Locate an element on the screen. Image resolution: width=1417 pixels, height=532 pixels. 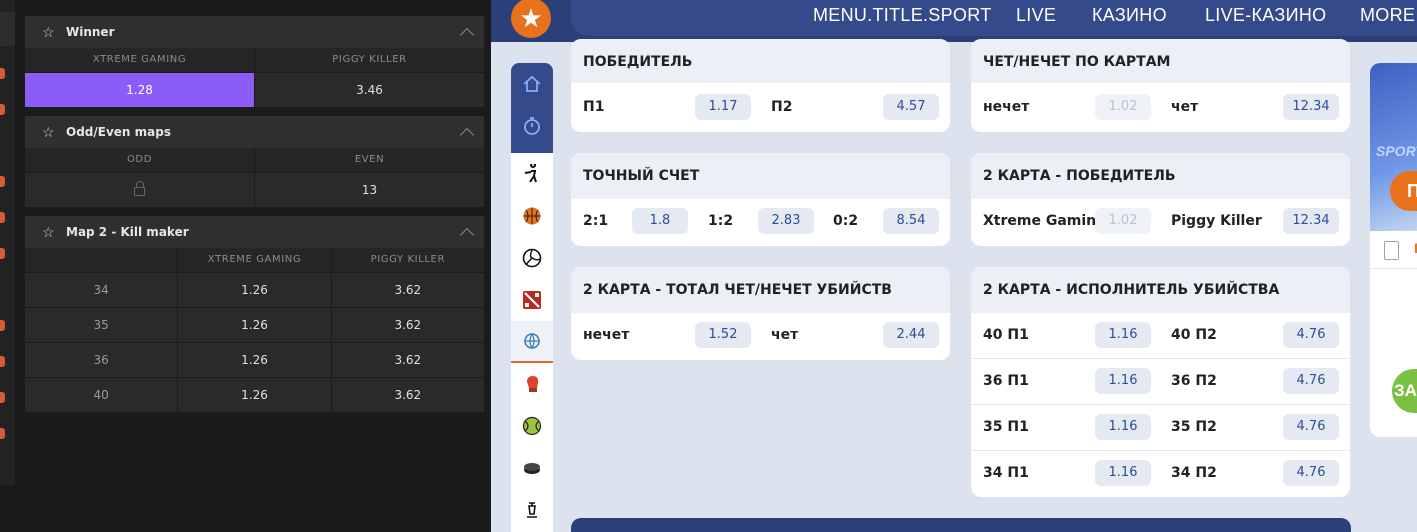
hockey-puck-icon is located at coordinates (532, 468).